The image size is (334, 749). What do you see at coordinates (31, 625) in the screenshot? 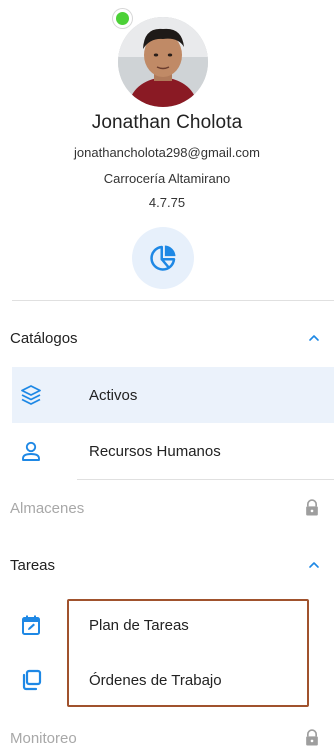
I see `calendar-edit-icon` at bounding box center [31, 625].